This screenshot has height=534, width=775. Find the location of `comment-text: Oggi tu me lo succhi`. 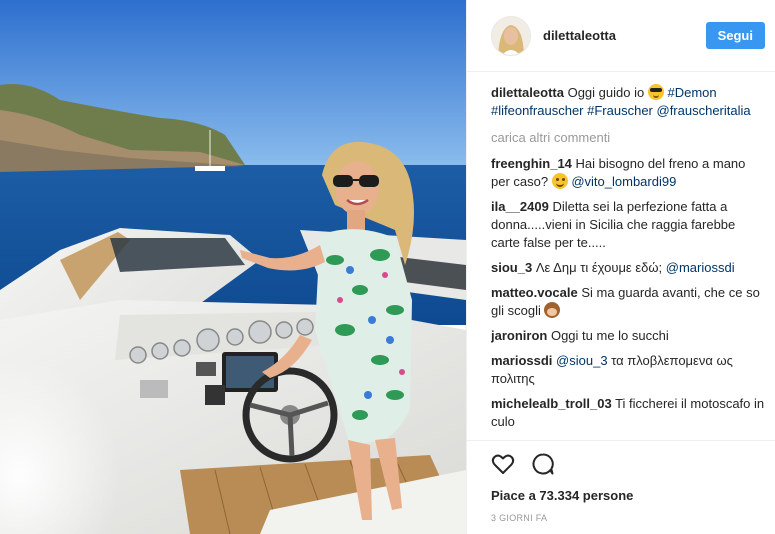

comment-text: Oggi tu me lo succhi is located at coordinates (609, 335).